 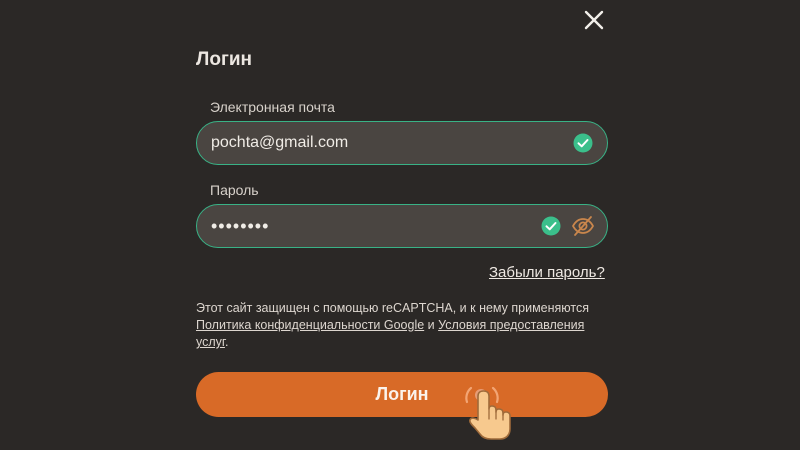 What do you see at coordinates (224, 59) in the screenshot?
I see `page-title: Логин` at bounding box center [224, 59].